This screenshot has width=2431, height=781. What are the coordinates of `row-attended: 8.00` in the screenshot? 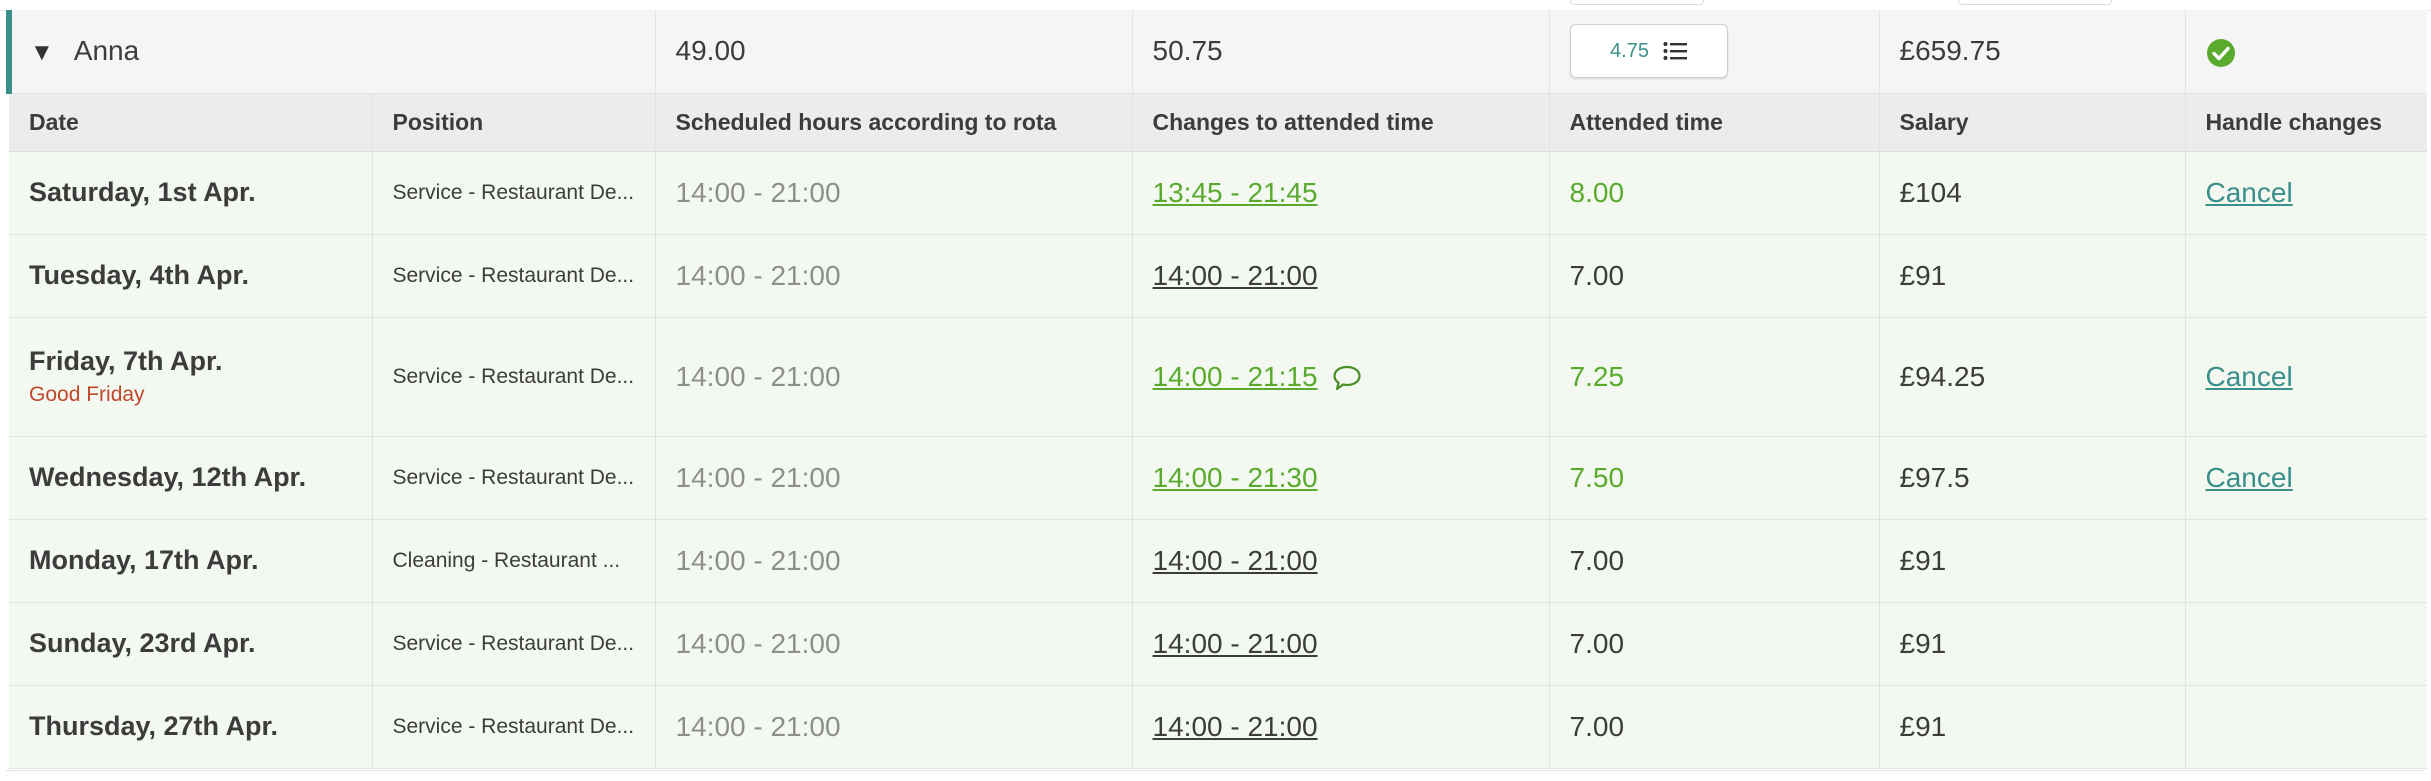 It's located at (1714, 193).